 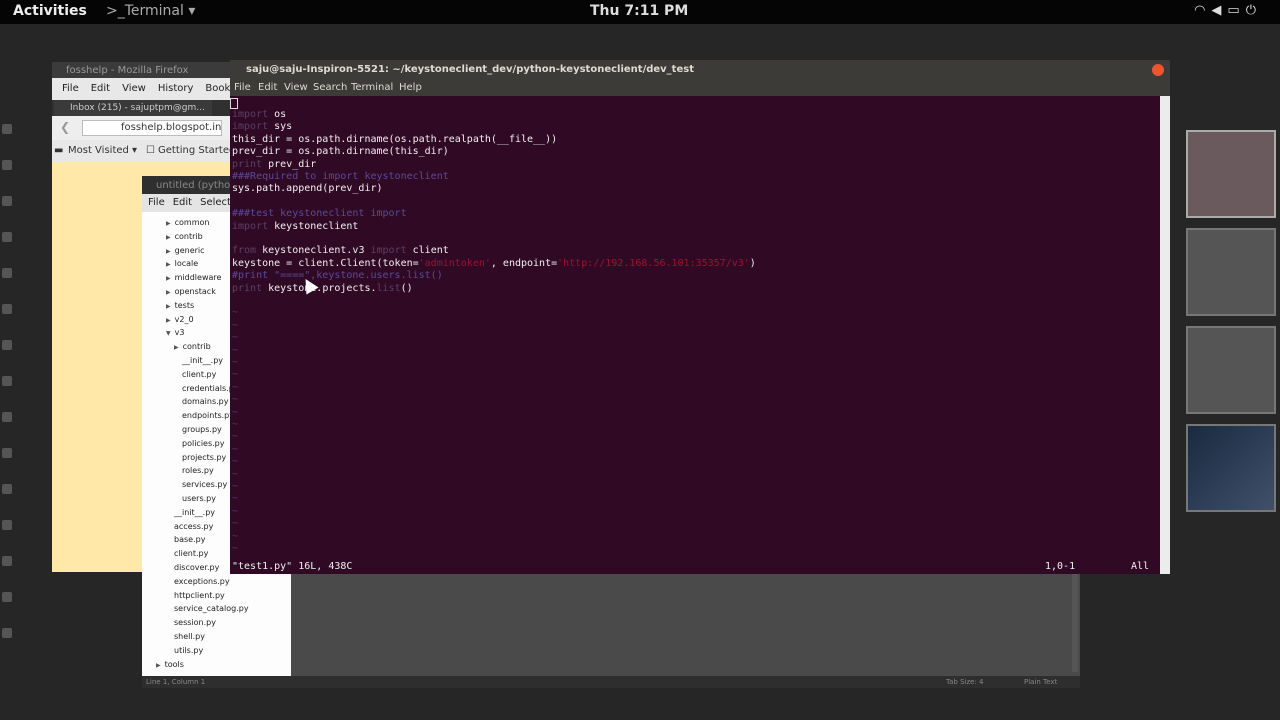 I want to click on bookmark-most-visited: Most Visited ▾, so click(x=102, y=150).